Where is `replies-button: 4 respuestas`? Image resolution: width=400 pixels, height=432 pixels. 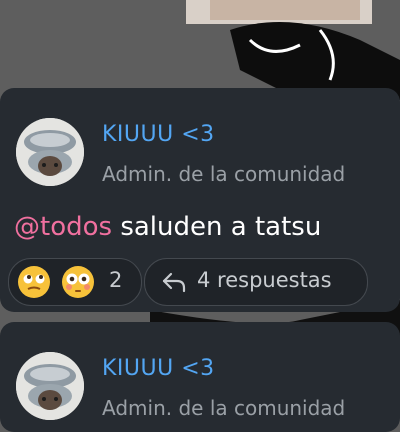
replies-button: 4 respuestas is located at coordinates (256, 282).